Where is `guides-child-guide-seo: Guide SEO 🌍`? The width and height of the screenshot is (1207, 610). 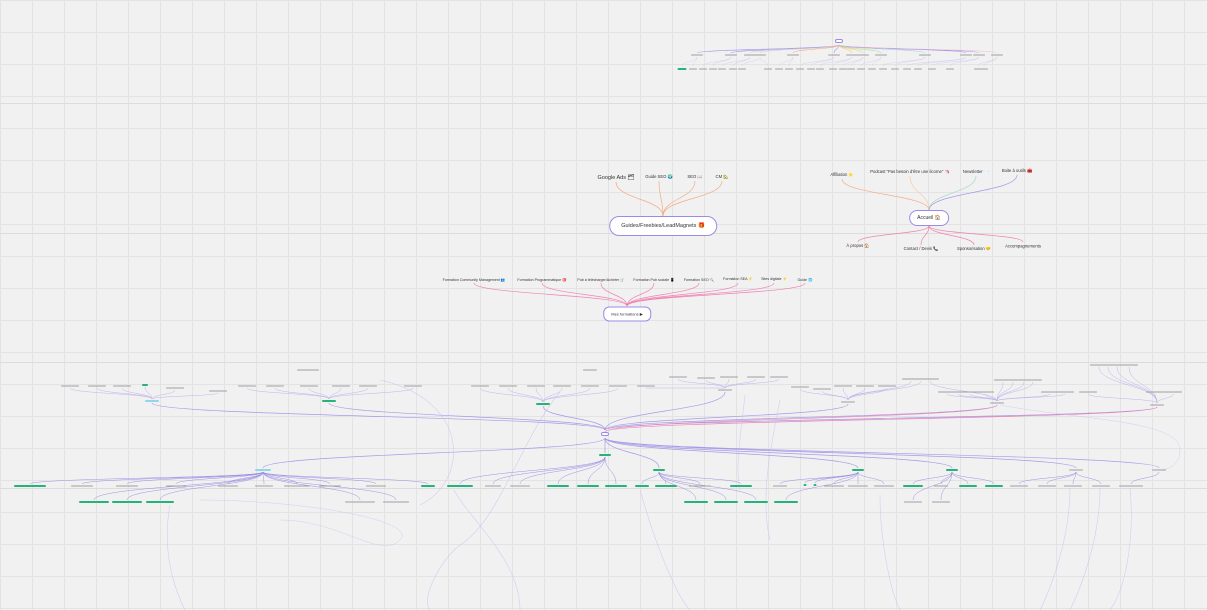 guides-child-guide-seo: Guide SEO 🌍 is located at coordinates (659, 177).